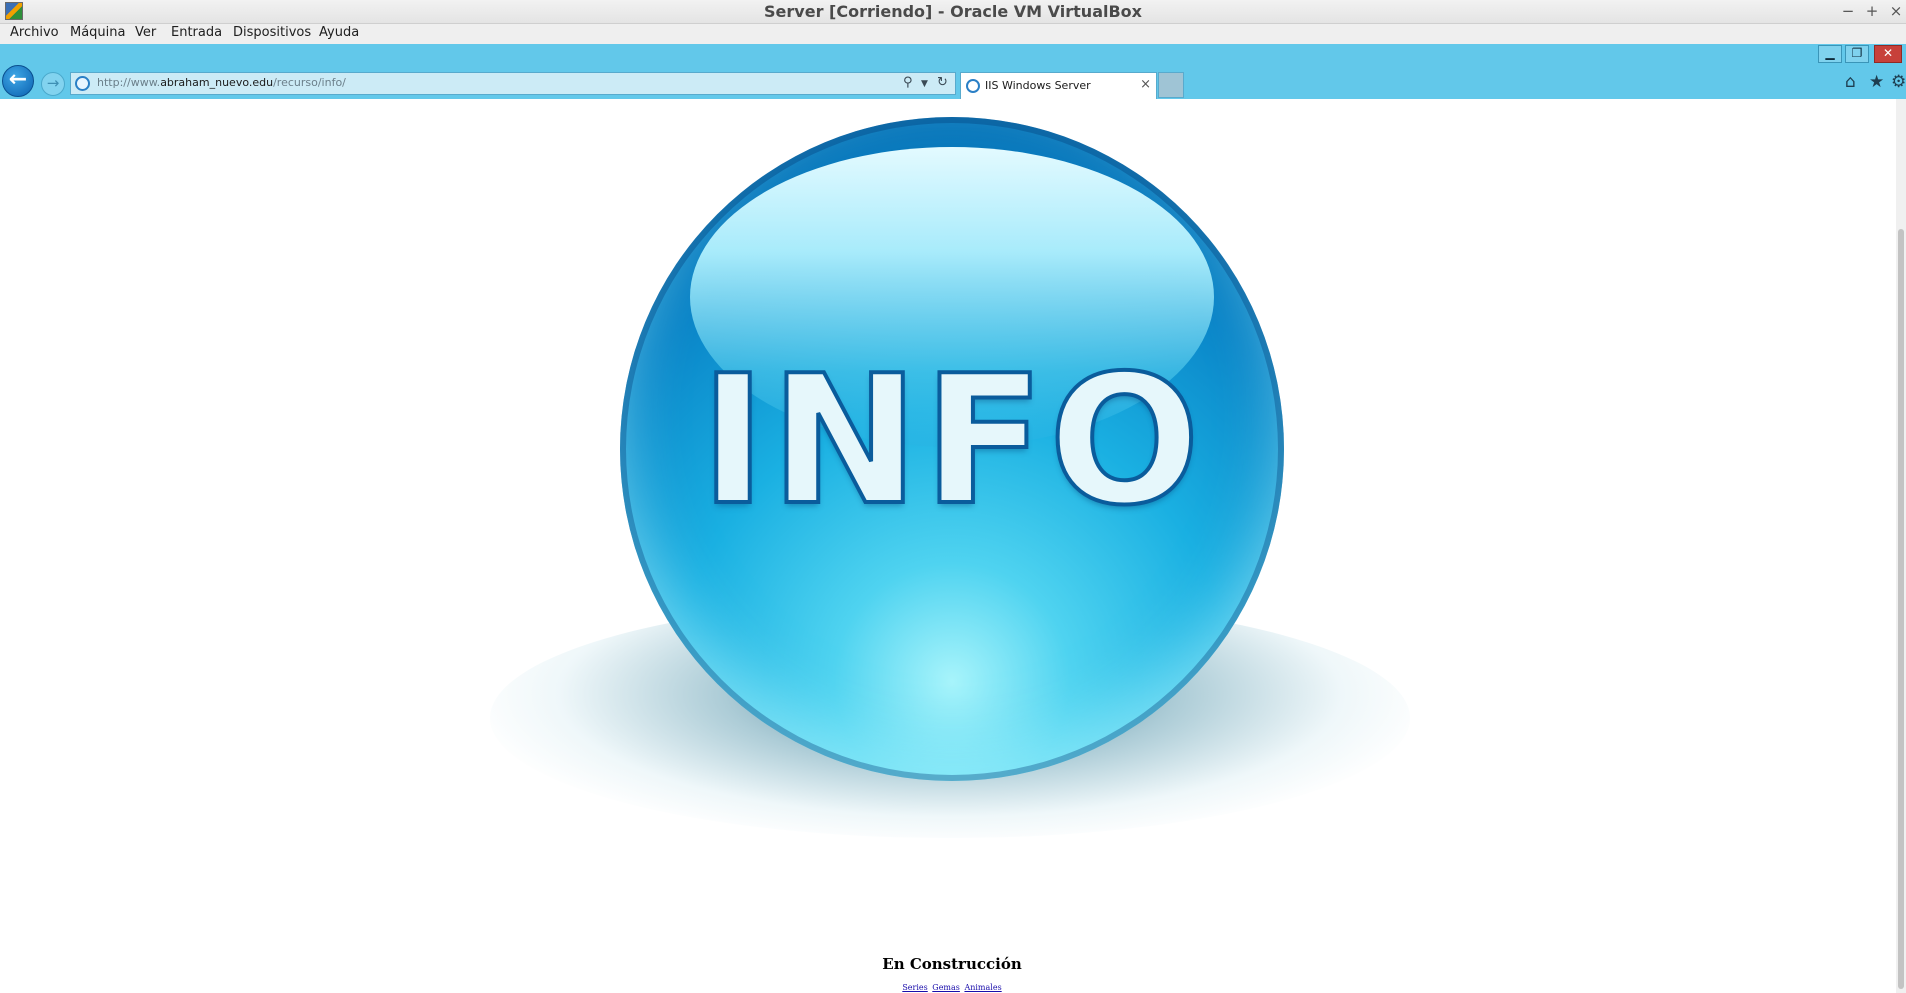  What do you see at coordinates (952, 964) in the screenshot?
I see `page-heading: En Construcción` at bounding box center [952, 964].